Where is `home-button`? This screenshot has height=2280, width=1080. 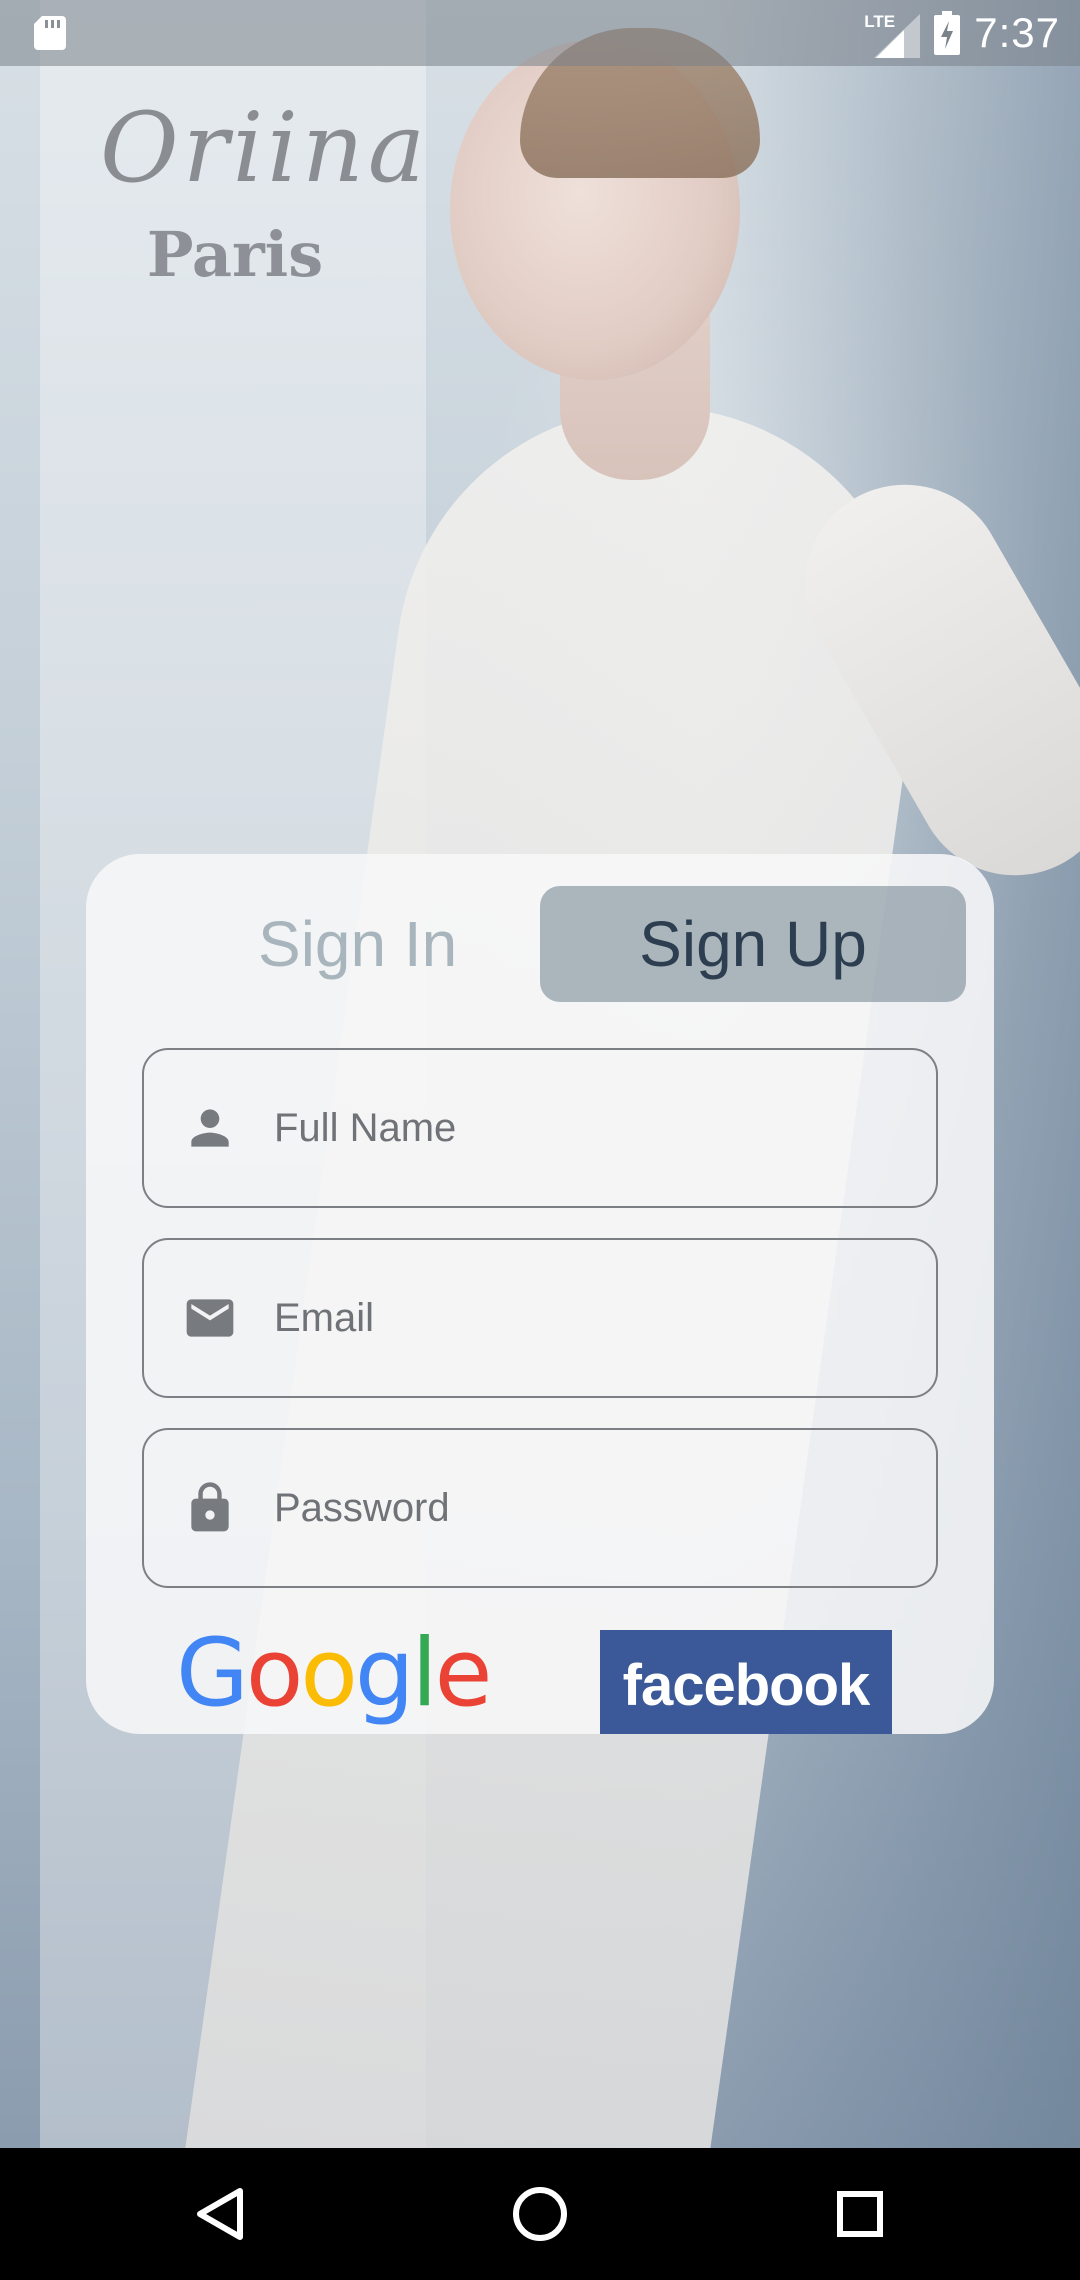
home-button is located at coordinates (540, 2214).